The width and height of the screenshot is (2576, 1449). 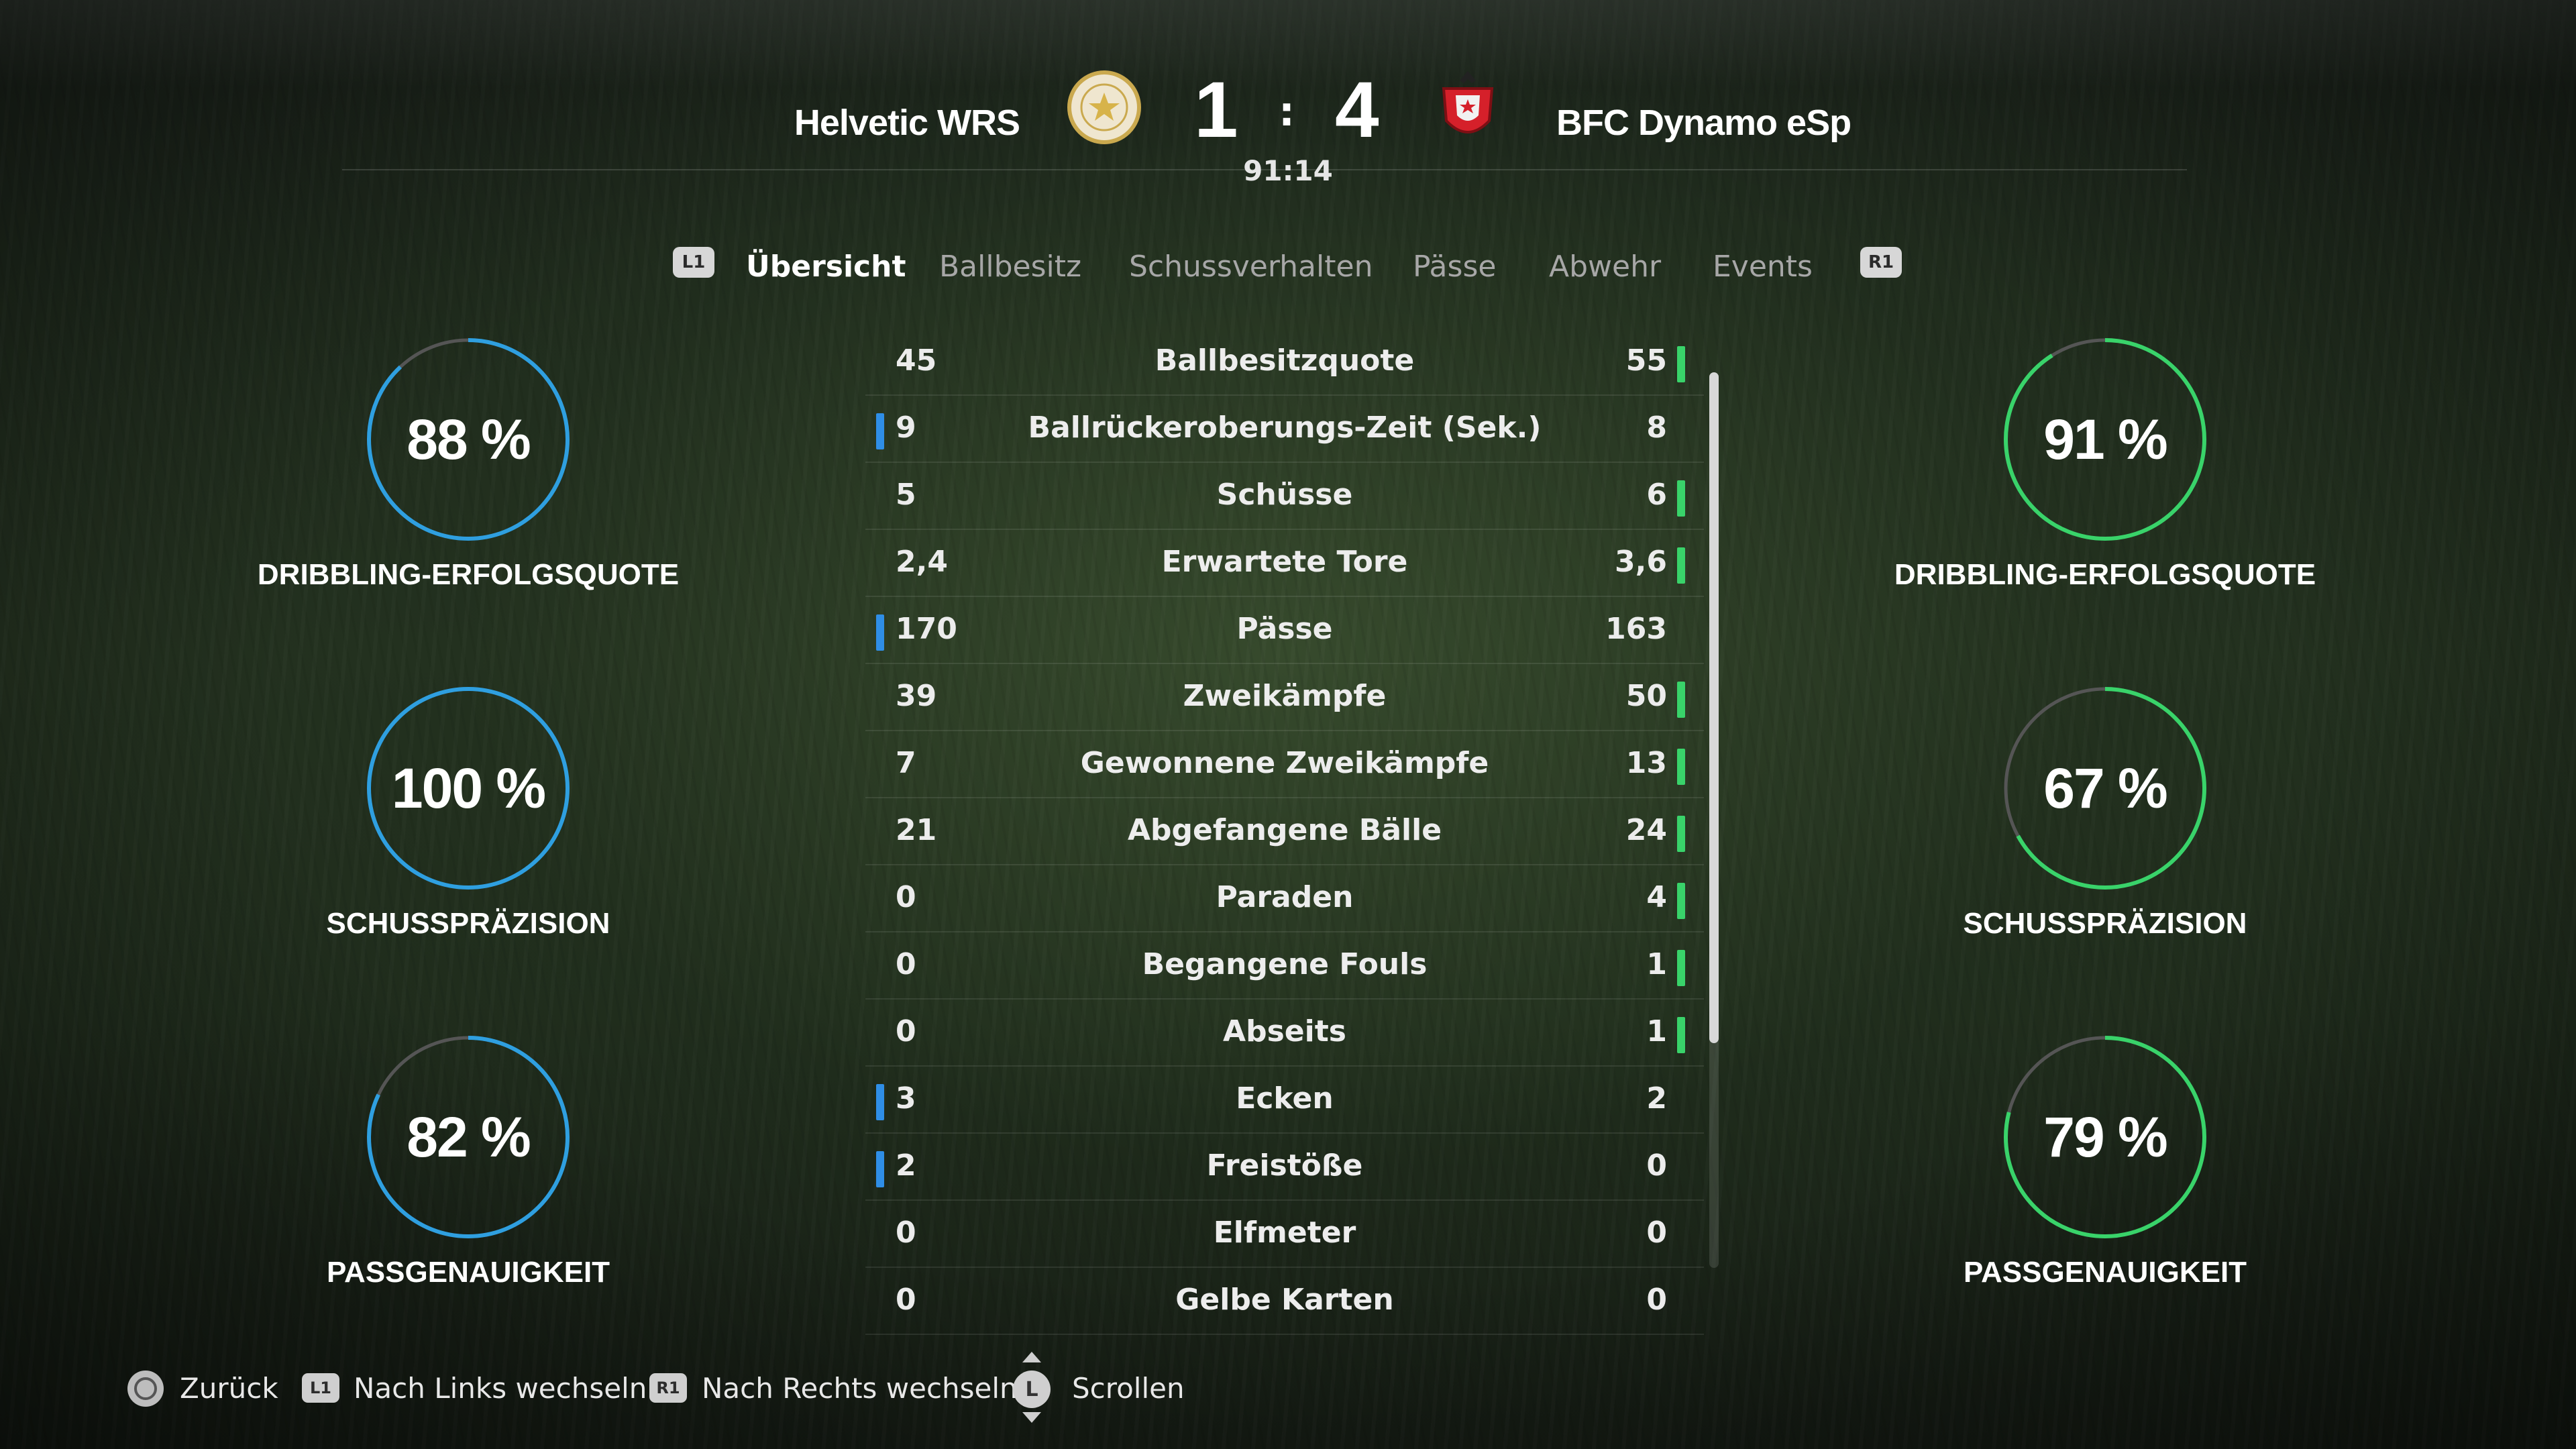 I want to click on away-shot-precision-label: SCHUSSPRÄZISION, so click(x=2105, y=923).